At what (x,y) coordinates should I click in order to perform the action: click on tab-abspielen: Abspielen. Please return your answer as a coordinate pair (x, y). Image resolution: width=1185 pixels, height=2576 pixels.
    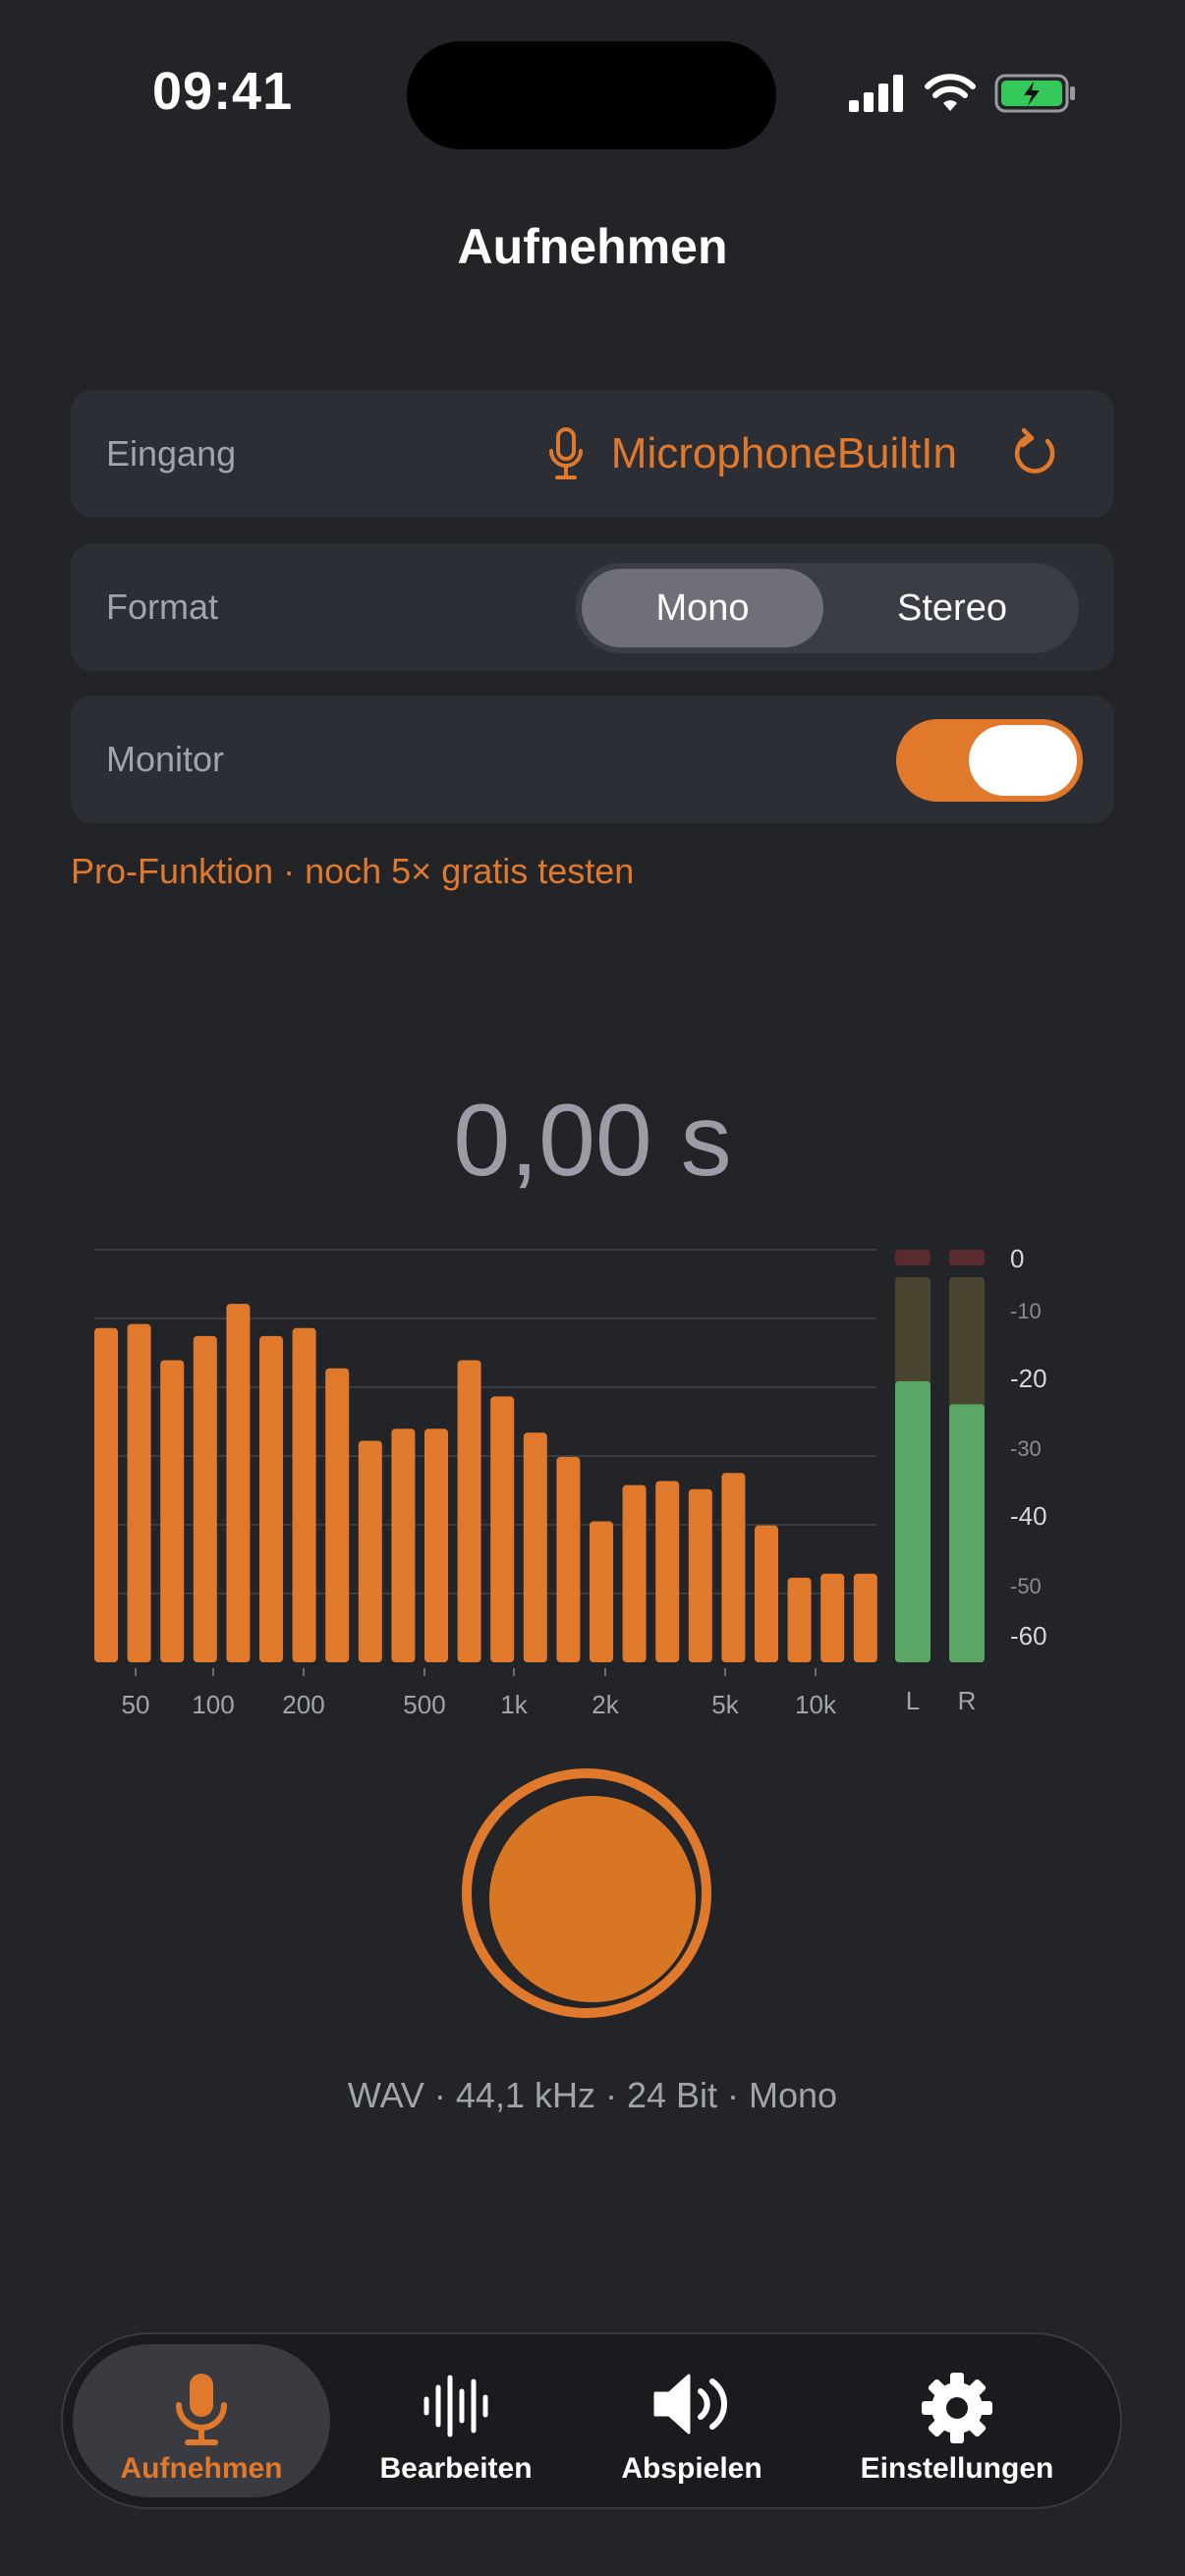
    Looking at the image, I should click on (692, 2420).